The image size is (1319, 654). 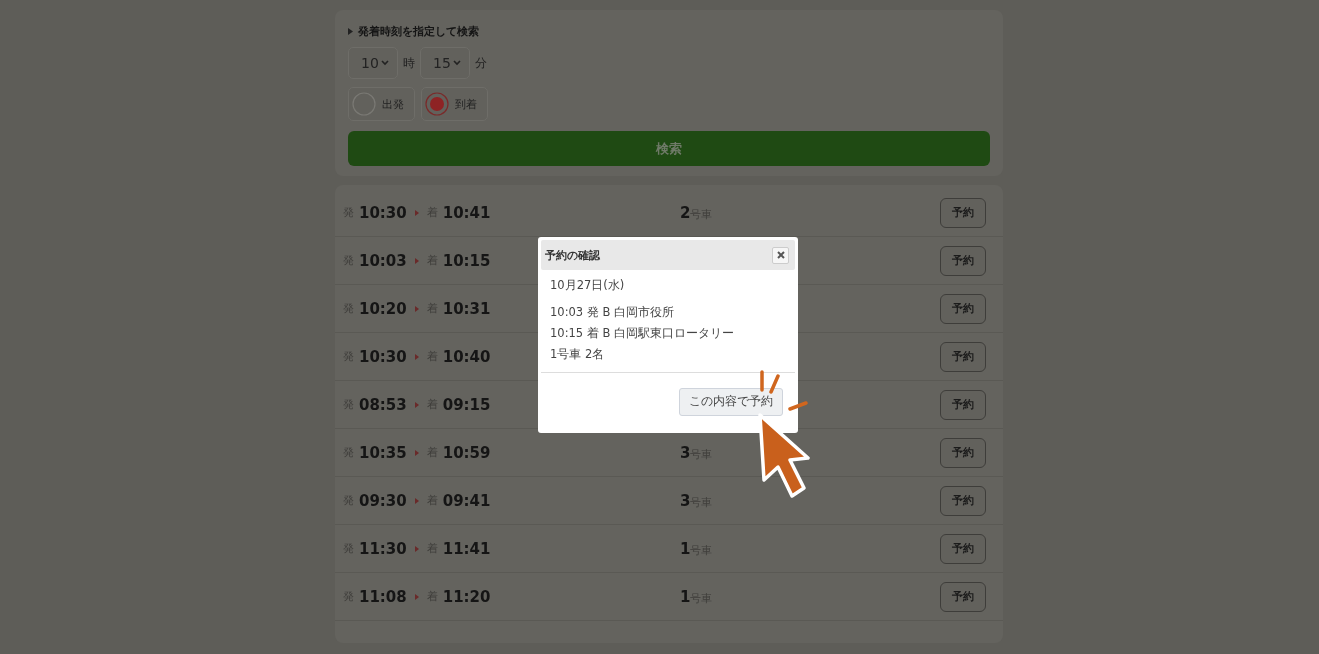 I want to click on departure-time: 08:53, so click(x=383, y=404).